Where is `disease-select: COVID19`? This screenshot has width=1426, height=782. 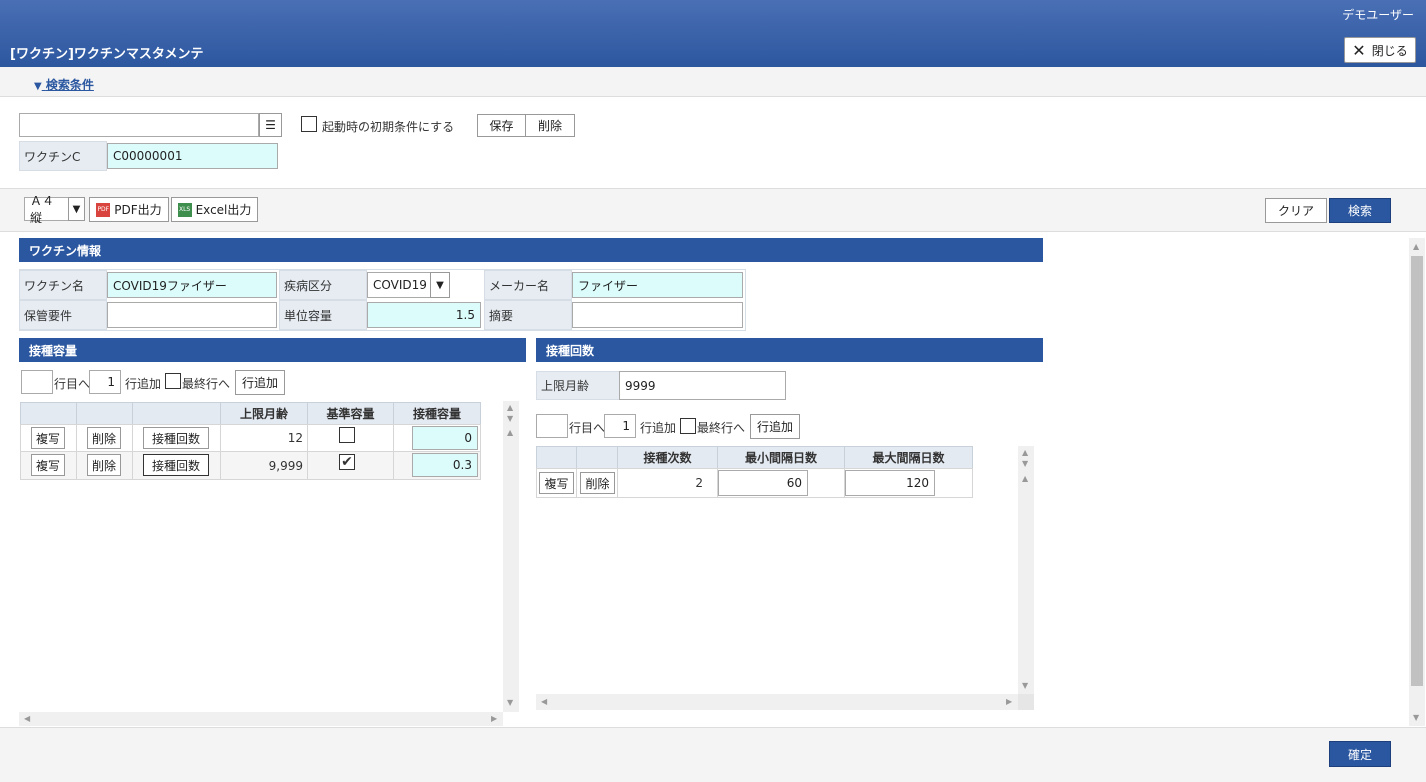
disease-select: COVID19 is located at coordinates (399, 285).